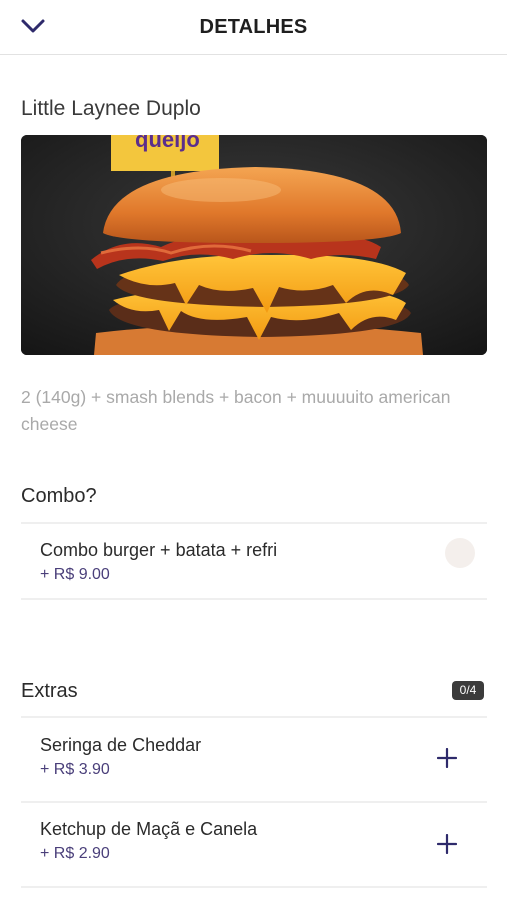  Describe the element at coordinates (468, 690) in the screenshot. I see `extras-counter-badge: 0/4` at that location.